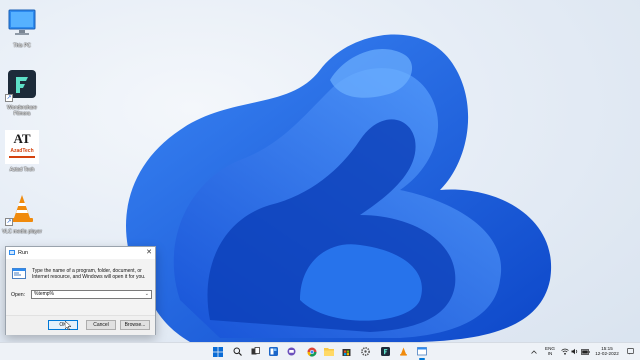  I want to click on language-indicator: ENG IN, so click(550, 351).